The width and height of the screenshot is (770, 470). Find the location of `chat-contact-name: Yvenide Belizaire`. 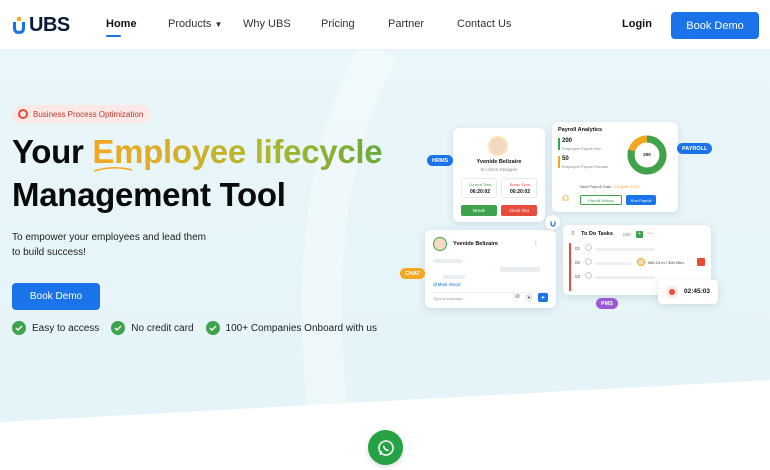

chat-contact-name: Yvenide Belizaire is located at coordinates (475, 244).